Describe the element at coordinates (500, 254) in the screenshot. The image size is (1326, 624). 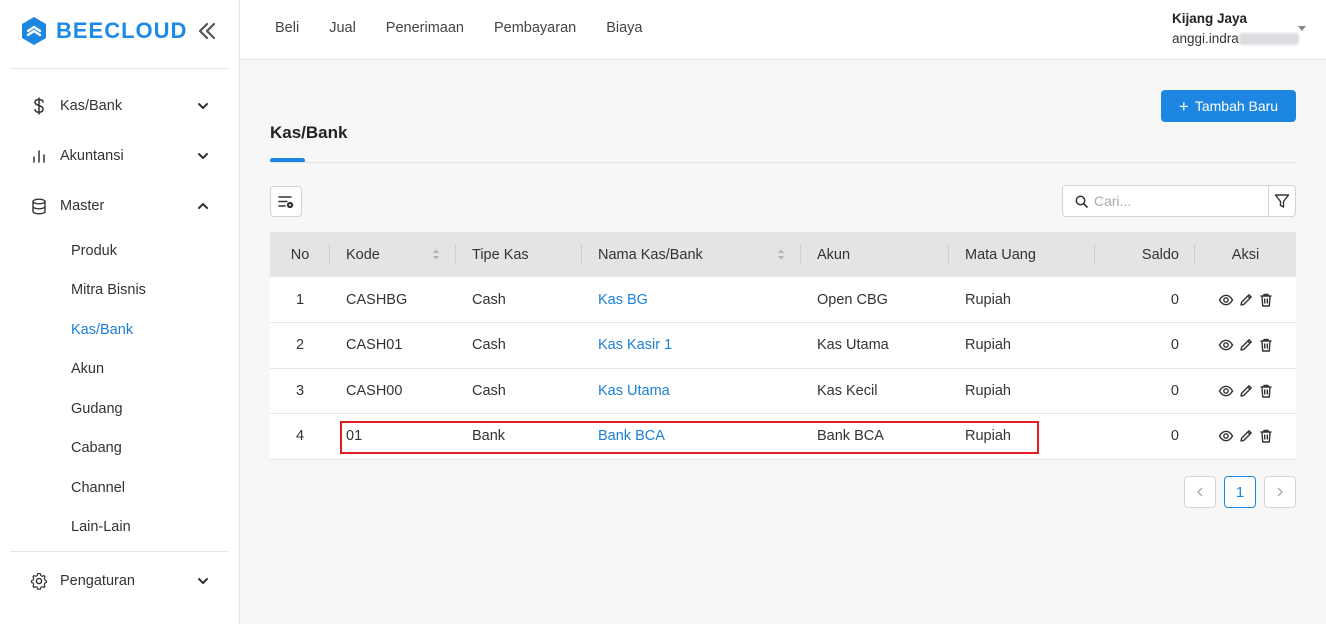
I see `column-header-label: Tipe Kas` at that location.